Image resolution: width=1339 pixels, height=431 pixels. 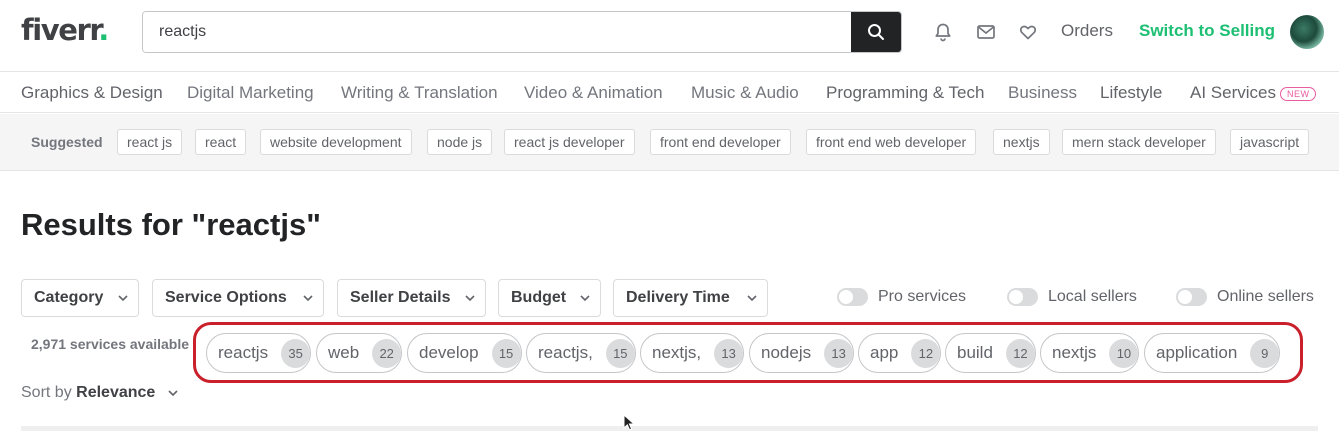 What do you see at coordinates (745, 93) in the screenshot?
I see `category-music-audio: Music & Audio` at bounding box center [745, 93].